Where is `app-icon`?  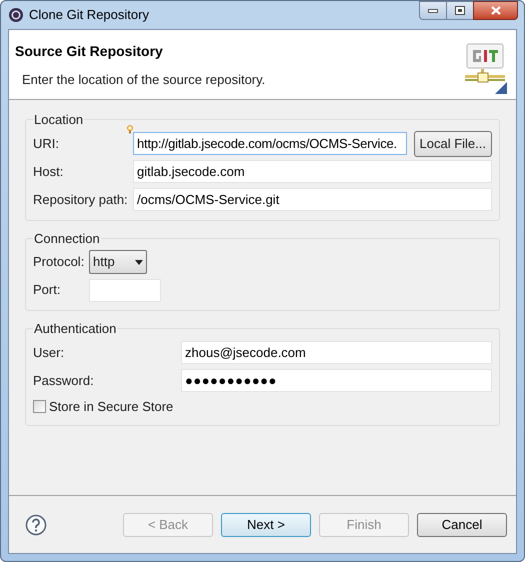 app-icon is located at coordinates (16, 15).